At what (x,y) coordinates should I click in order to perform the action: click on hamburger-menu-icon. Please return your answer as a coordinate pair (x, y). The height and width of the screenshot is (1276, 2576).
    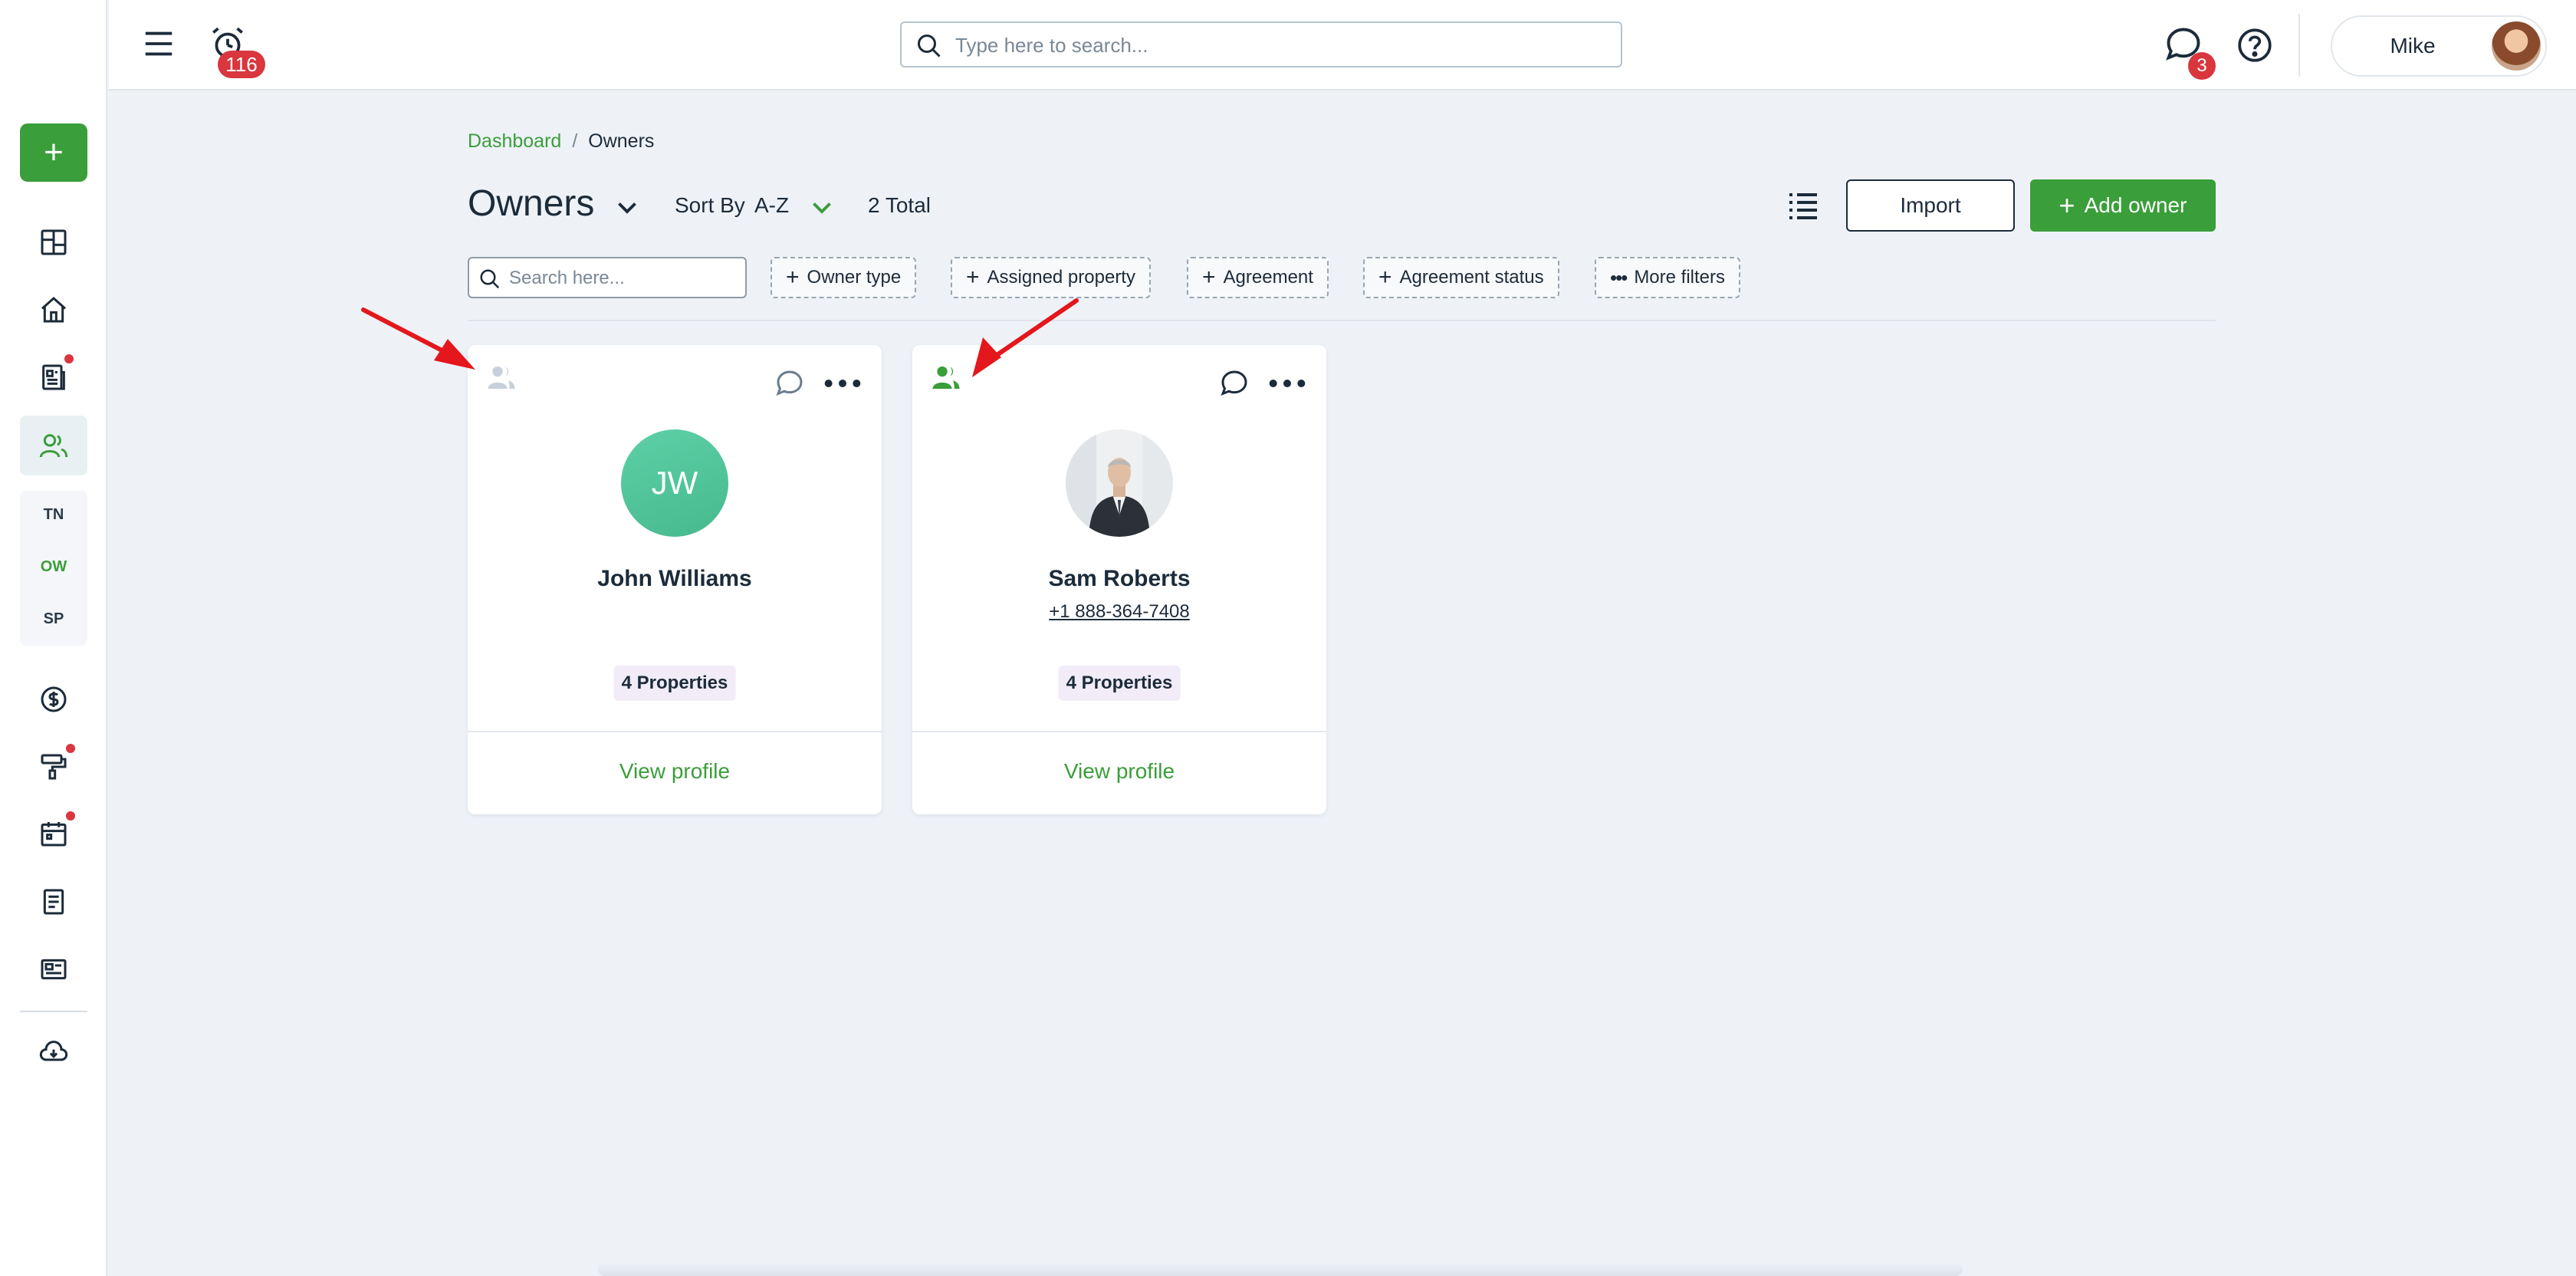
    Looking at the image, I should click on (159, 43).